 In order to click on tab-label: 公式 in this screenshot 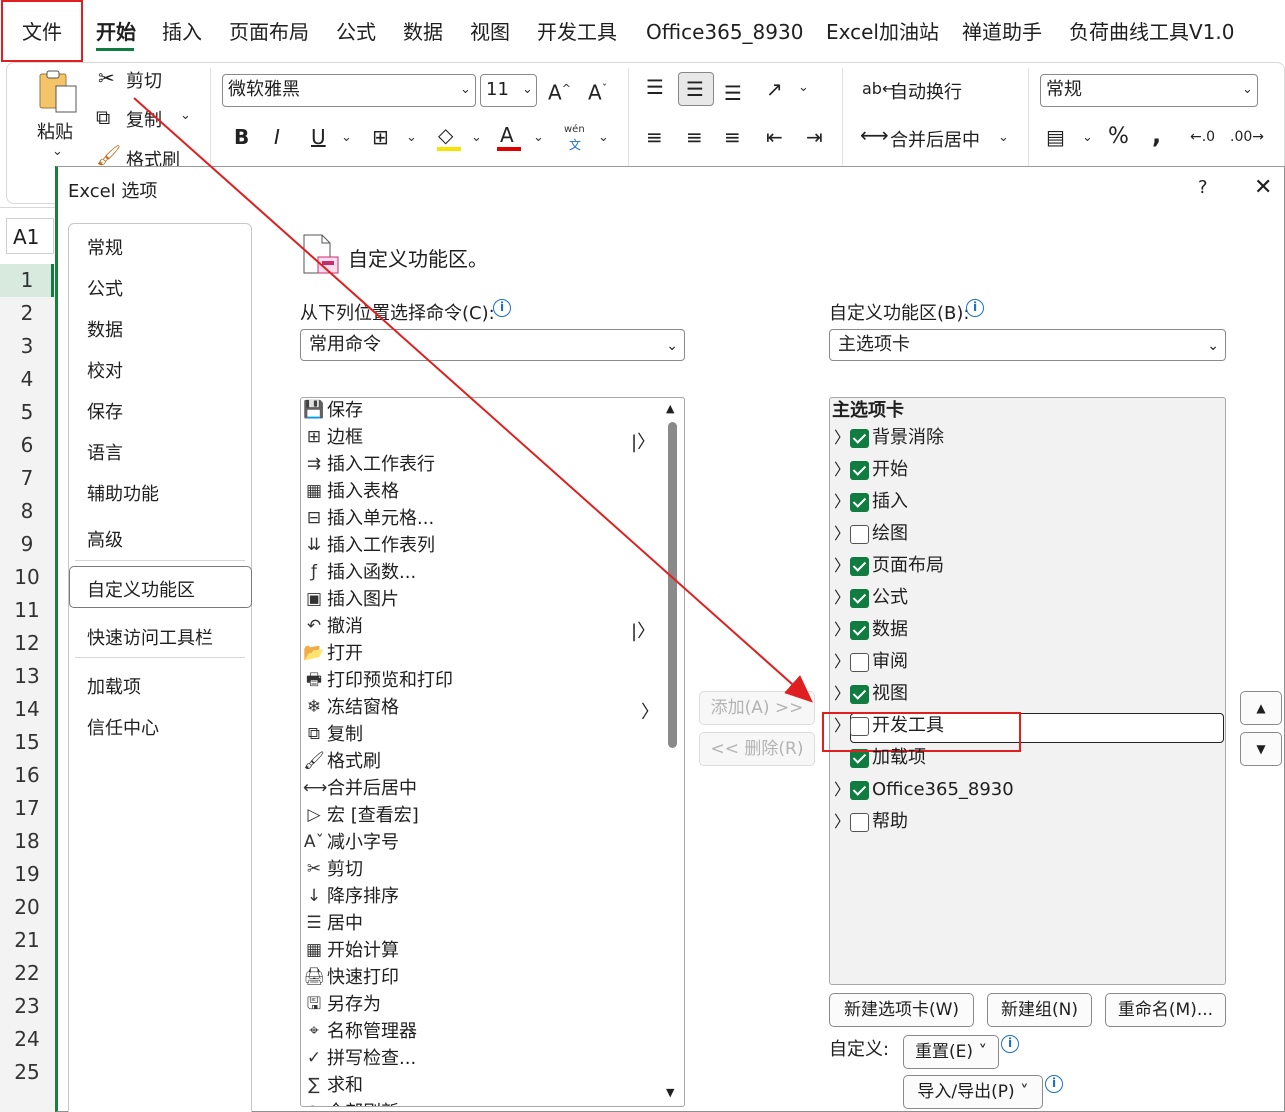, I will do `click(890, 598)`.